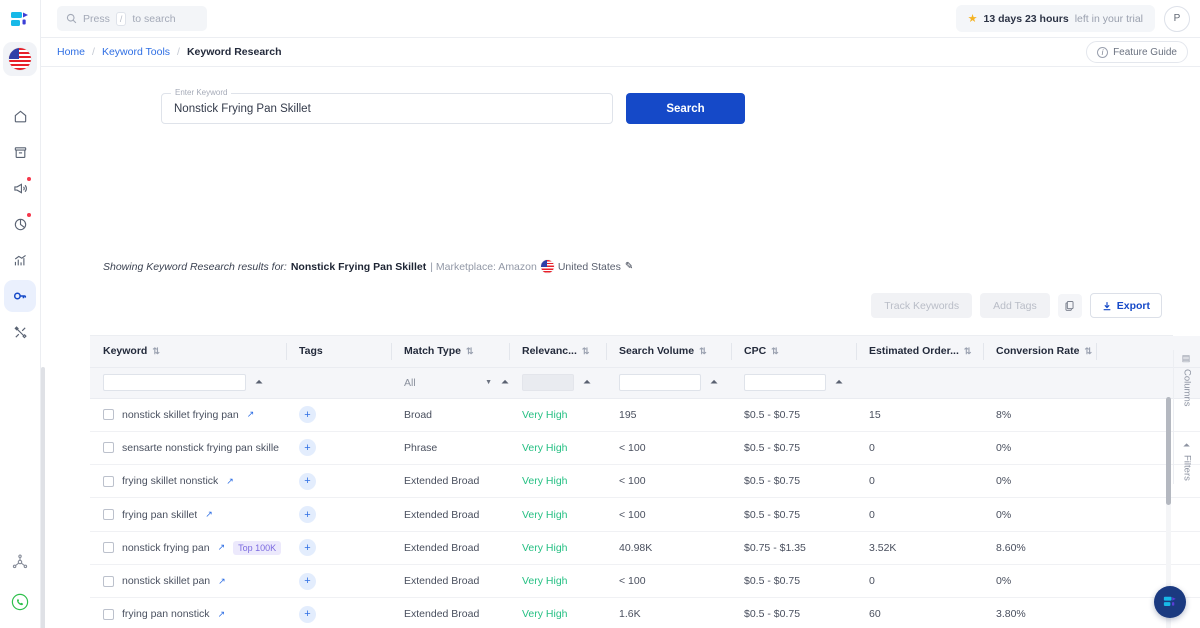 The height and width of the screenshot is (628, 1200). Describe the element at coordinates (1069, 305) in the screenshot. I see `copy-button` at that location.